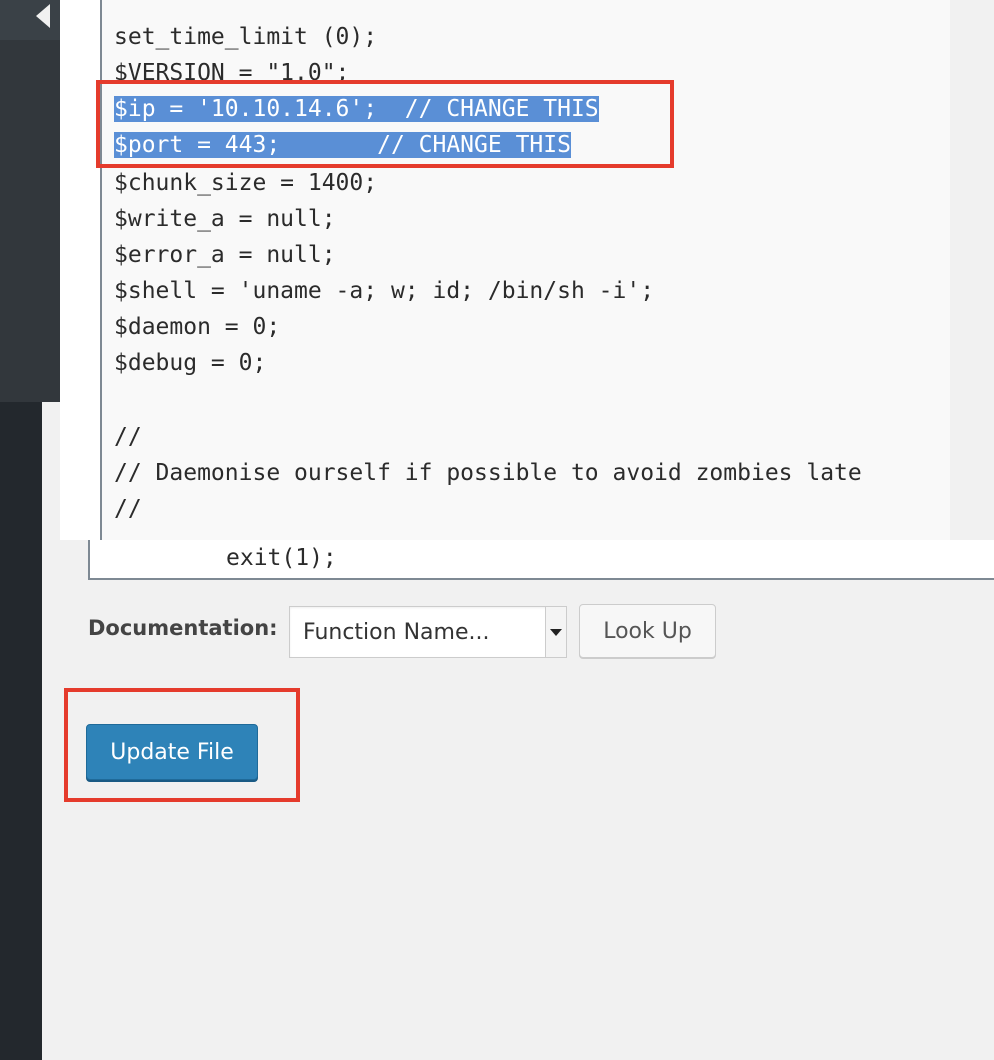  I want to click on look-up-button: Look Up, so click(647, 631).